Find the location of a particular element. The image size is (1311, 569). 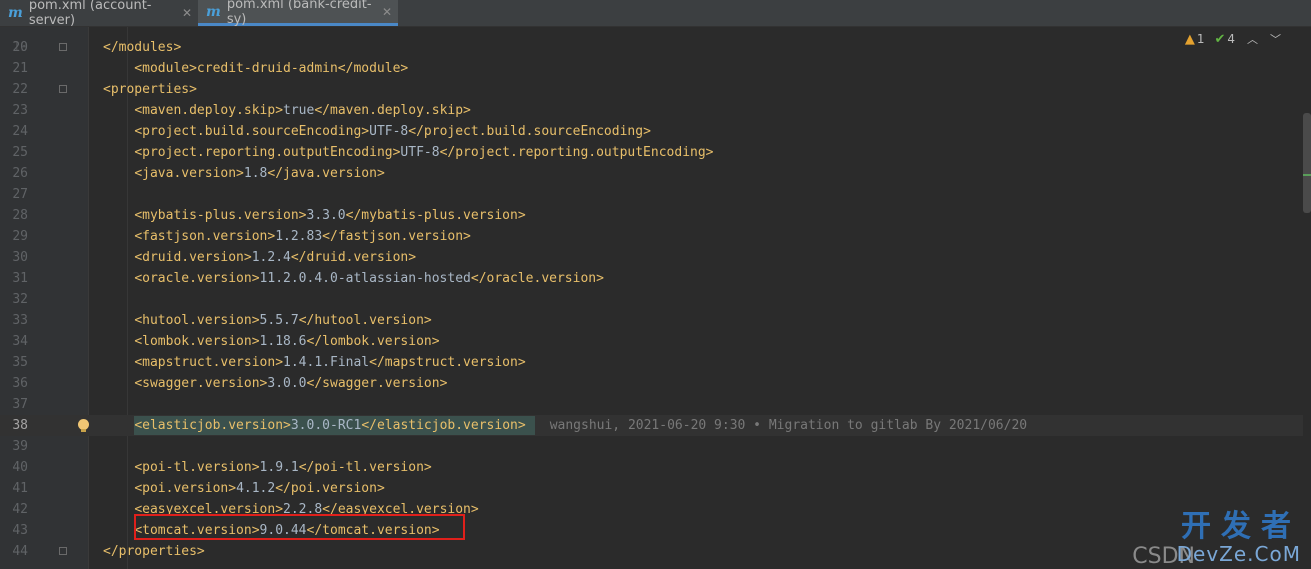

xml-open-tag: <lombok.version> is located at coordinates (197, 341).